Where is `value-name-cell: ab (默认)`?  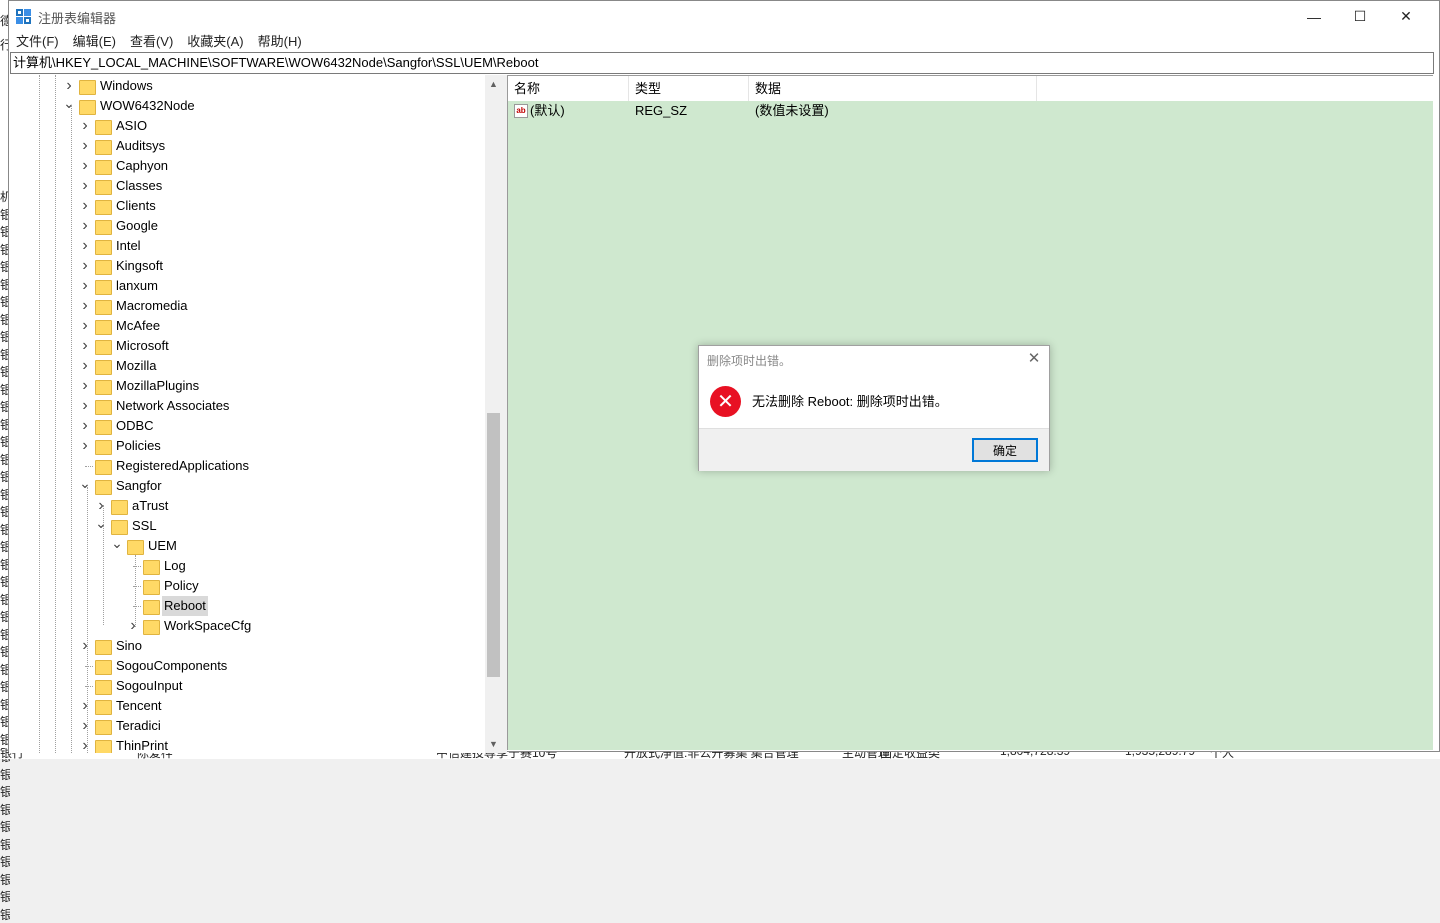 value-name-cell: ab (默认) is located at coordinates (568, 111).